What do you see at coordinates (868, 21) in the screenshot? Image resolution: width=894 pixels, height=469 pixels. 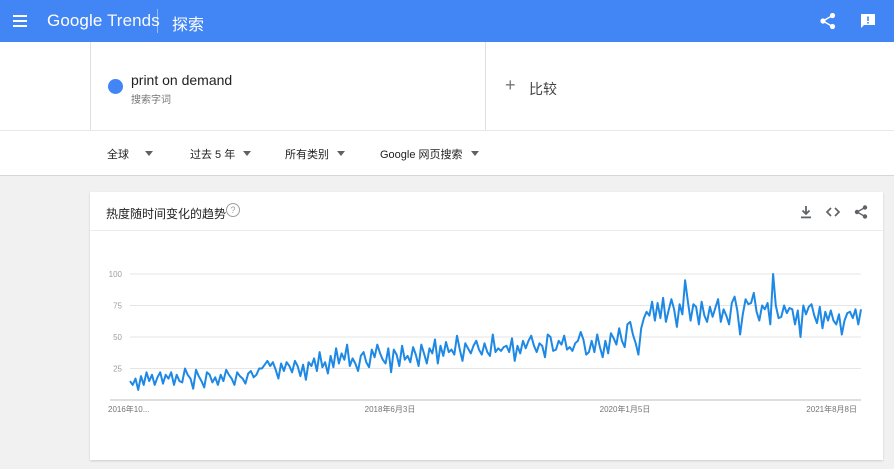 I see `feedback-icon` at bounding box center [868, 21].